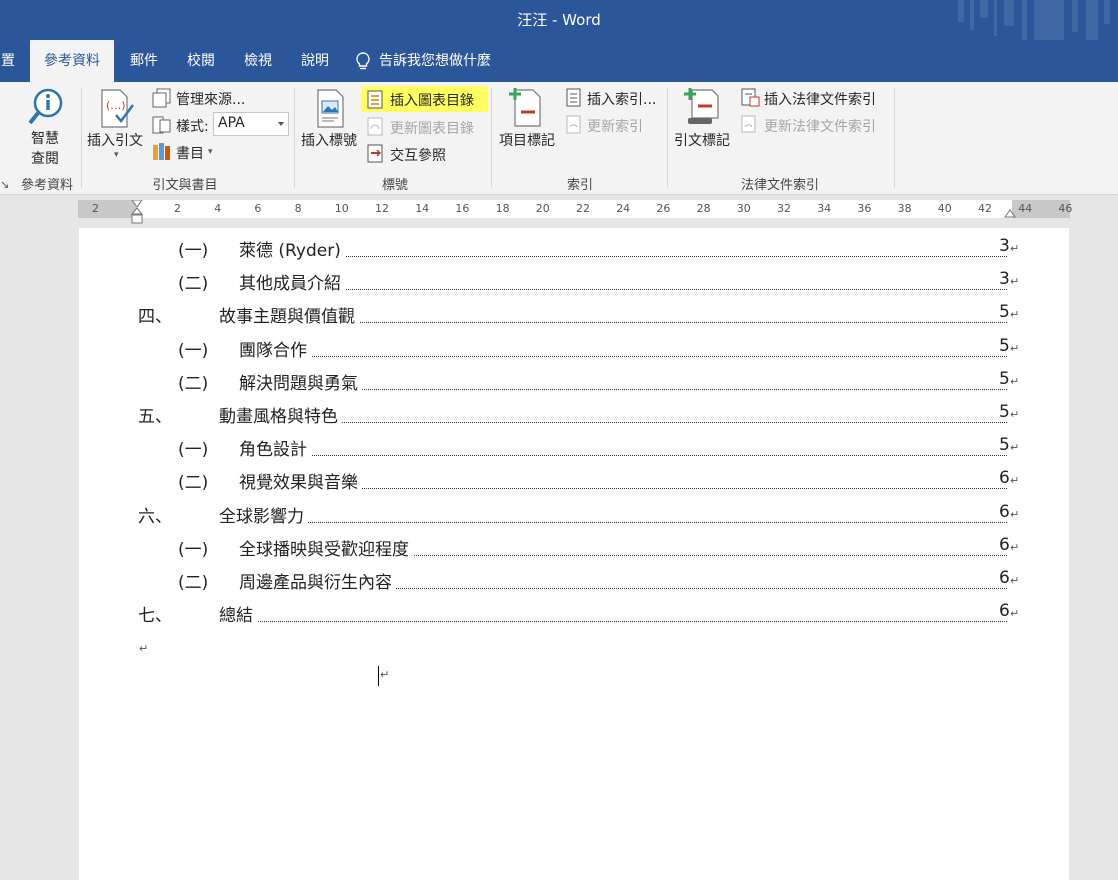  I want to click on toc-entry: (一) 全球播映與受歡迎程度 6 ↵, so click(603, 551).